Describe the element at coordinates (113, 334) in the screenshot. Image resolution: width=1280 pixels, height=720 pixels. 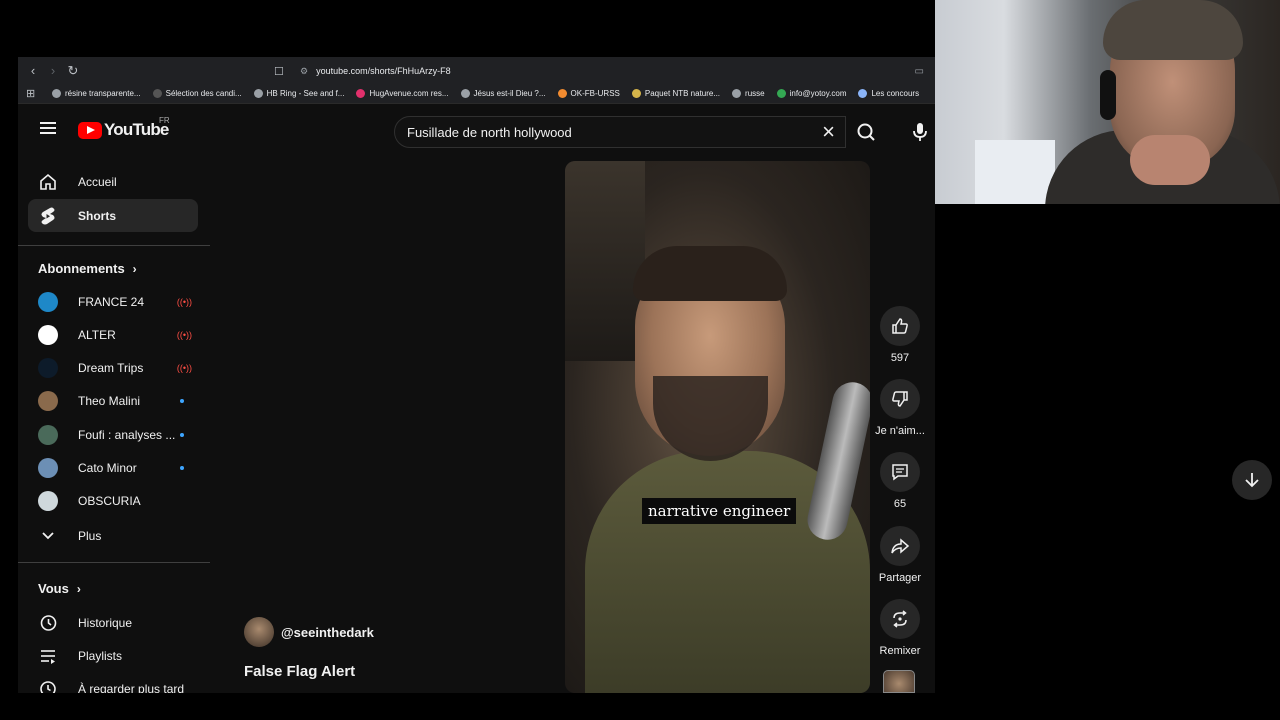
I see `sidebar-item-subscription: ALTER ((•))` at that location.